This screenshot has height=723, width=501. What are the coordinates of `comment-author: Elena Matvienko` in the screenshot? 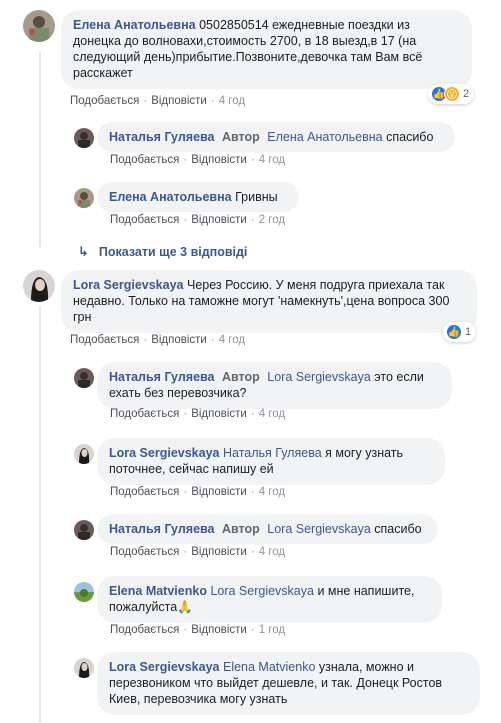 It's located at (158, 591).